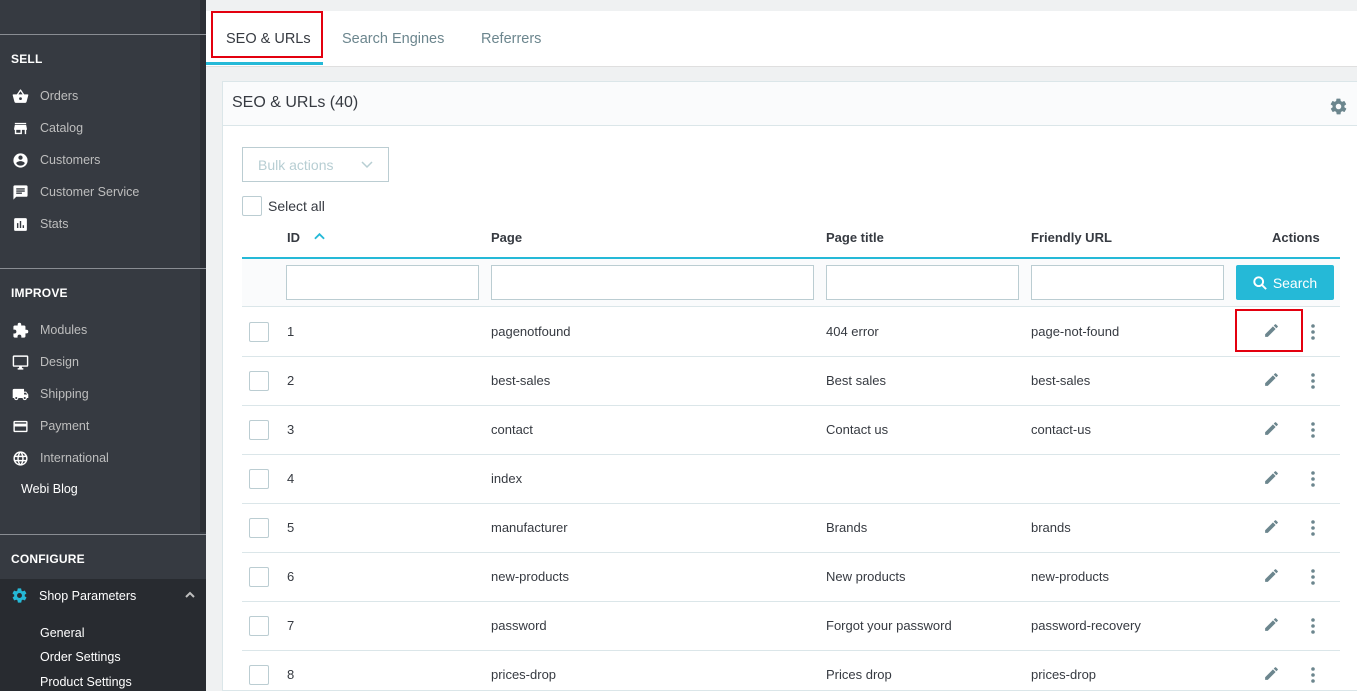  What do you see at coordinates (1071, 237) in the screenshot?
I see `column-header-friendly-url: Friendly URL` at bounding box center [1071, 237].